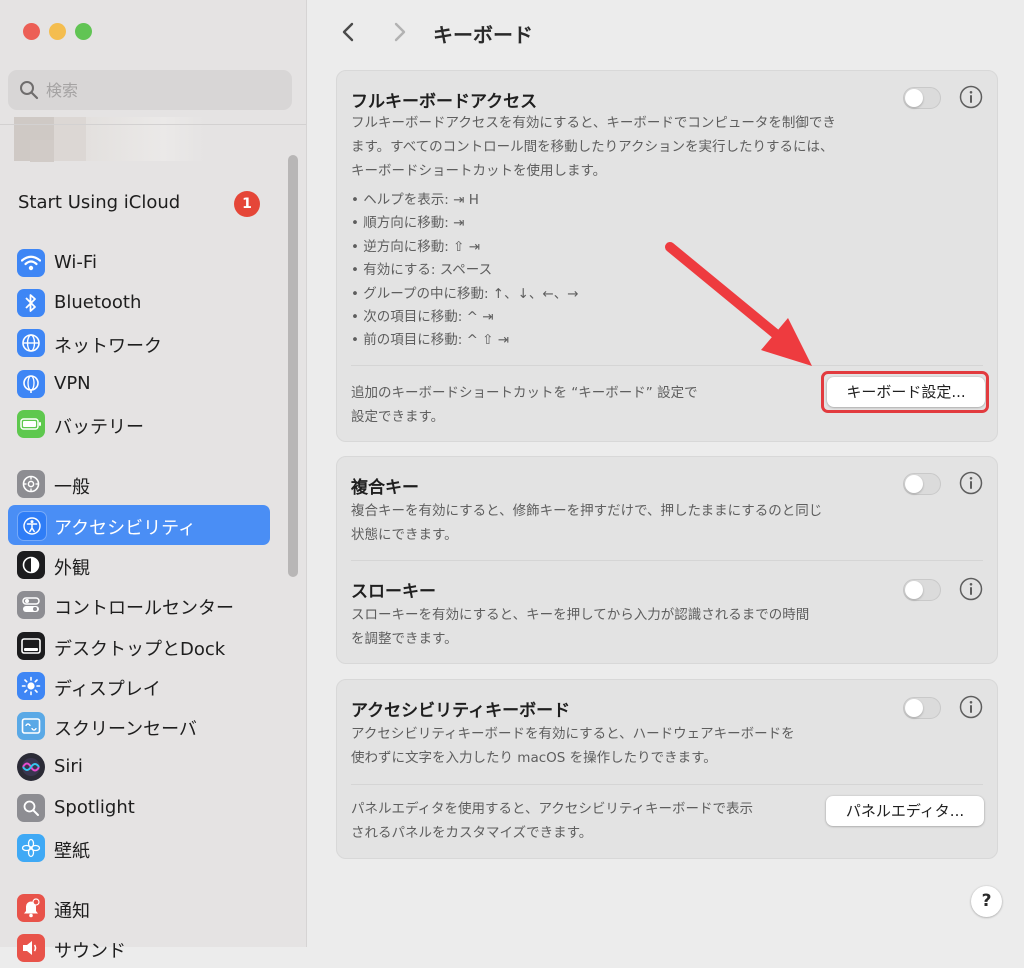 This screenshot has height=968, width=1024. I want to click on sidebar-item-label: Spotlight, so click(94, 807).